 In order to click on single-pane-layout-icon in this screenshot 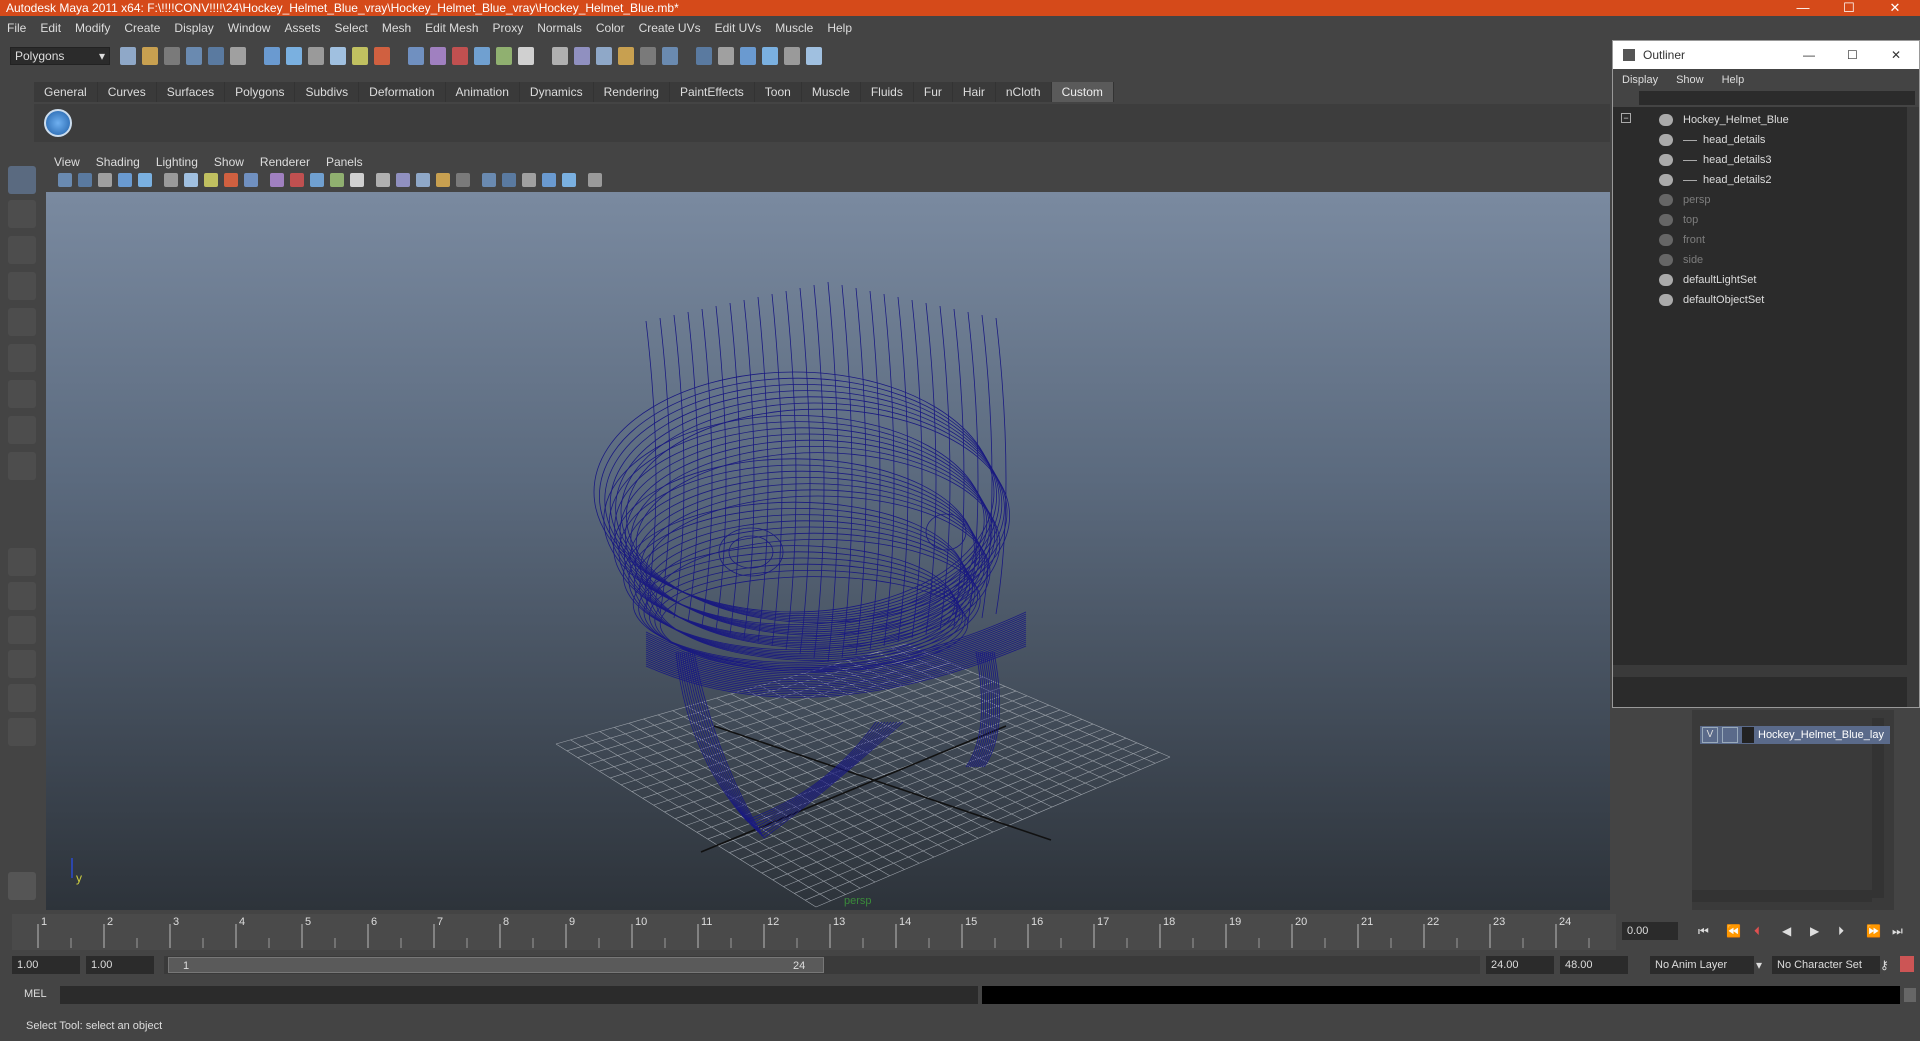, I will do `click(22, 562)`.